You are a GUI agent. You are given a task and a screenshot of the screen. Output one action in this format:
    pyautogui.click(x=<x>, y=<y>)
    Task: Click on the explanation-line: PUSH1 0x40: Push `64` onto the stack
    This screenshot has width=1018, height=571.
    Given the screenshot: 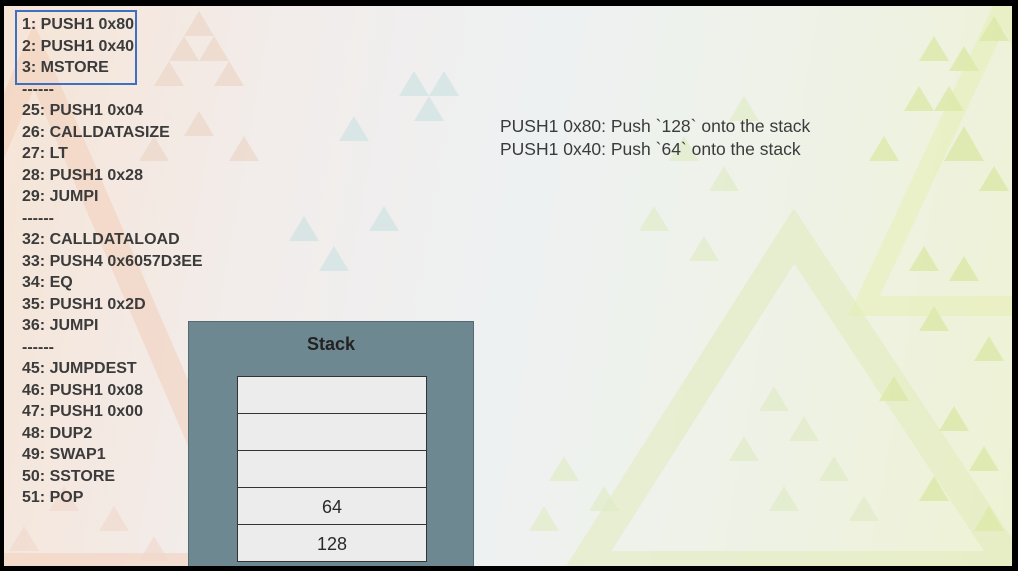 What is the action you would take?
    pyautogui.click(x=650, y=149)
    